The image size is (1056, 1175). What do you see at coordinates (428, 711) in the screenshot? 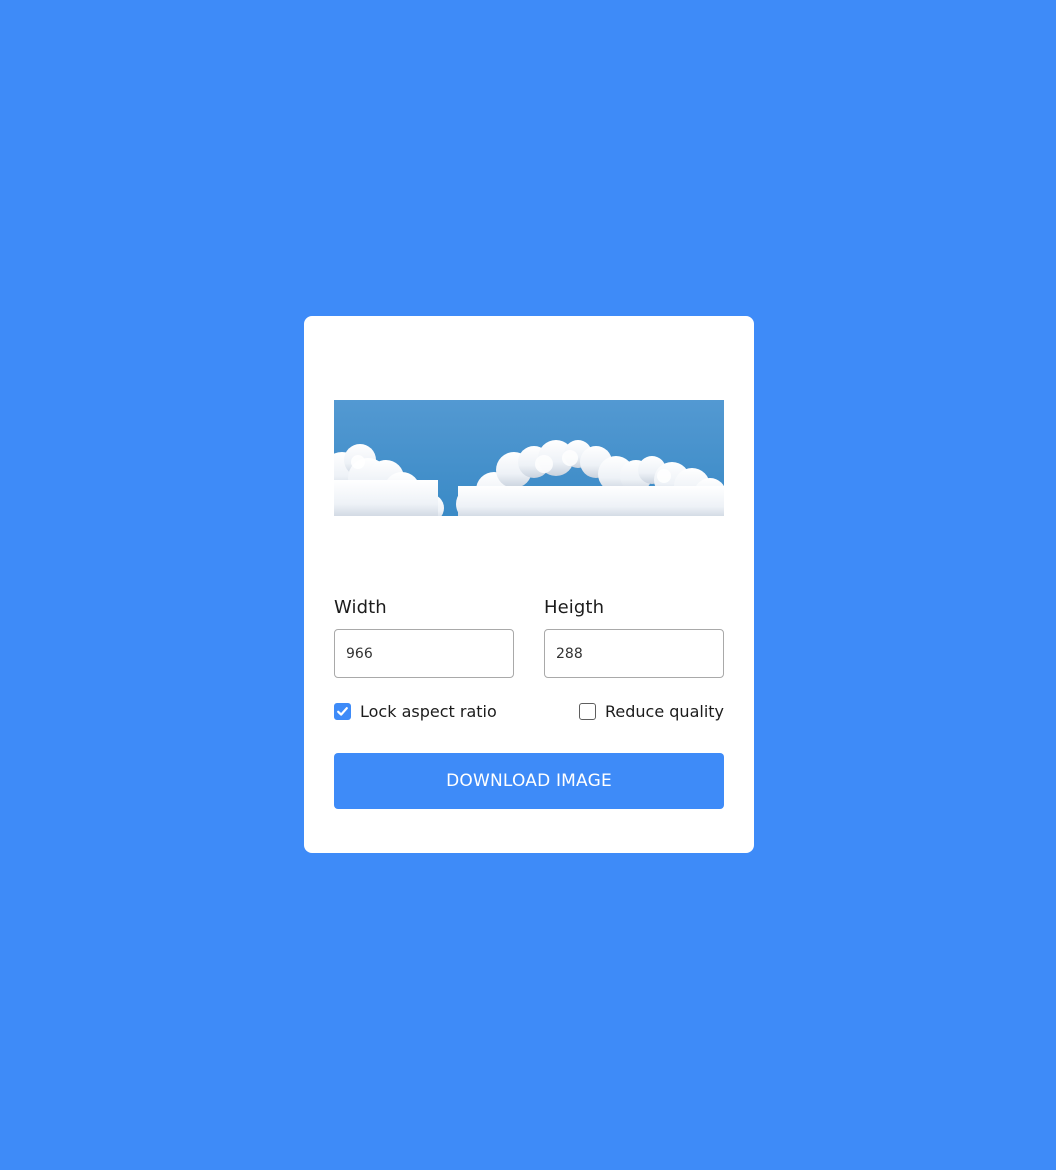
I see `lock-aspect-label: Lock aspect ratio` at bounding box center [428, 711].